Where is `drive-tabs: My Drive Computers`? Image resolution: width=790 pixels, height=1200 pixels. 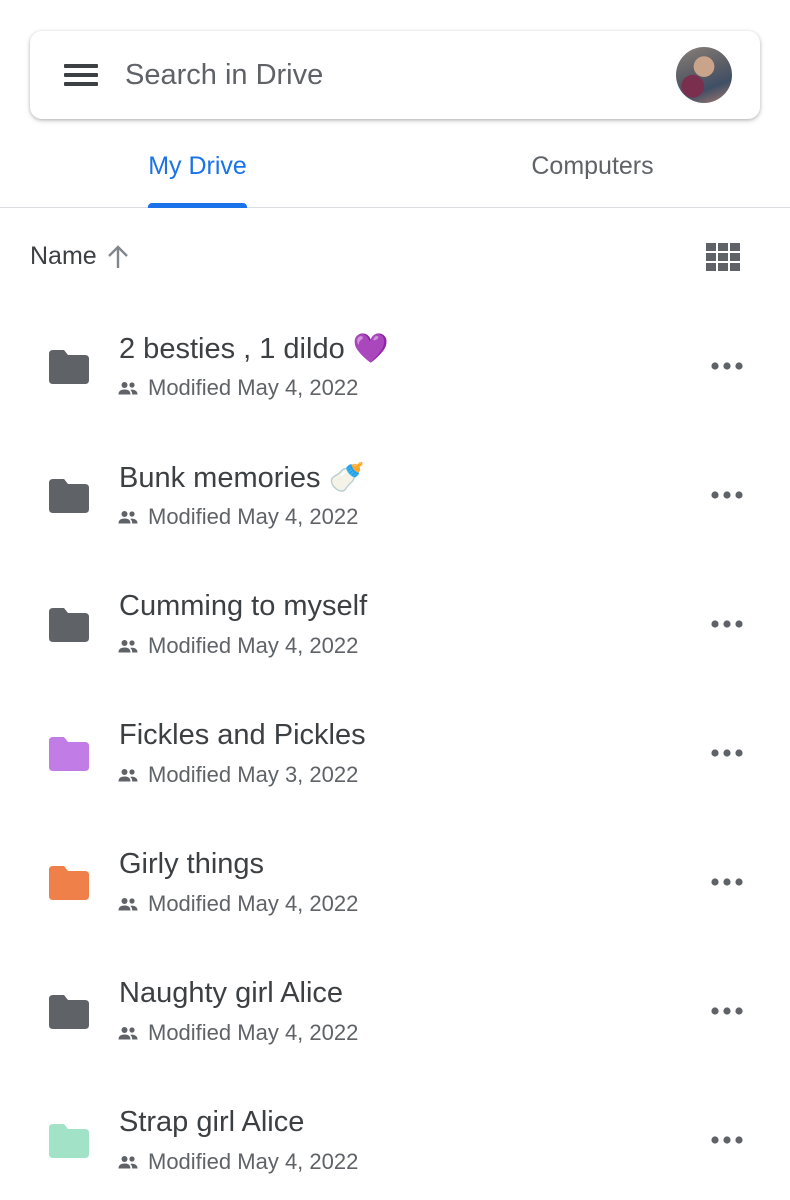 drive-tabs: My Drive Computers is located at coordinates (395, 166).